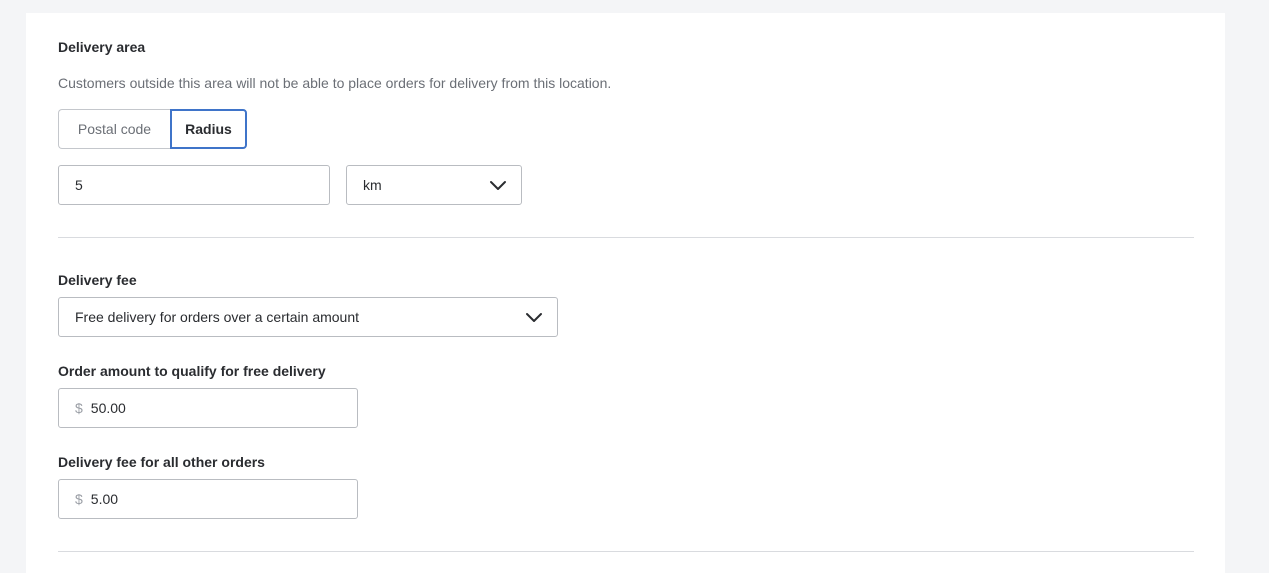 The image size is (1269, 573). I want to click on other-fee-label: Delivery fee for all other orders, so click(161, 462).